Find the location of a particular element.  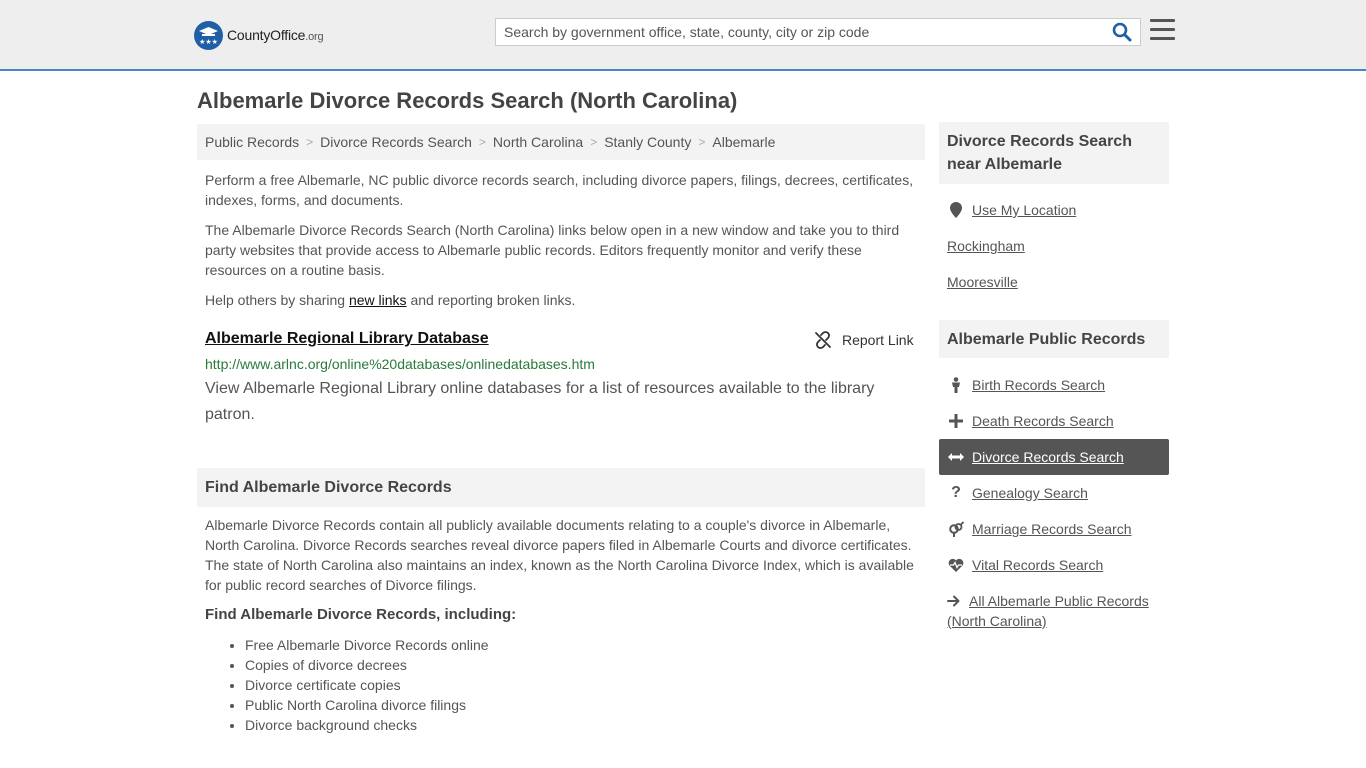

report-link-button: Report Link is located at coordinates (864, 340).